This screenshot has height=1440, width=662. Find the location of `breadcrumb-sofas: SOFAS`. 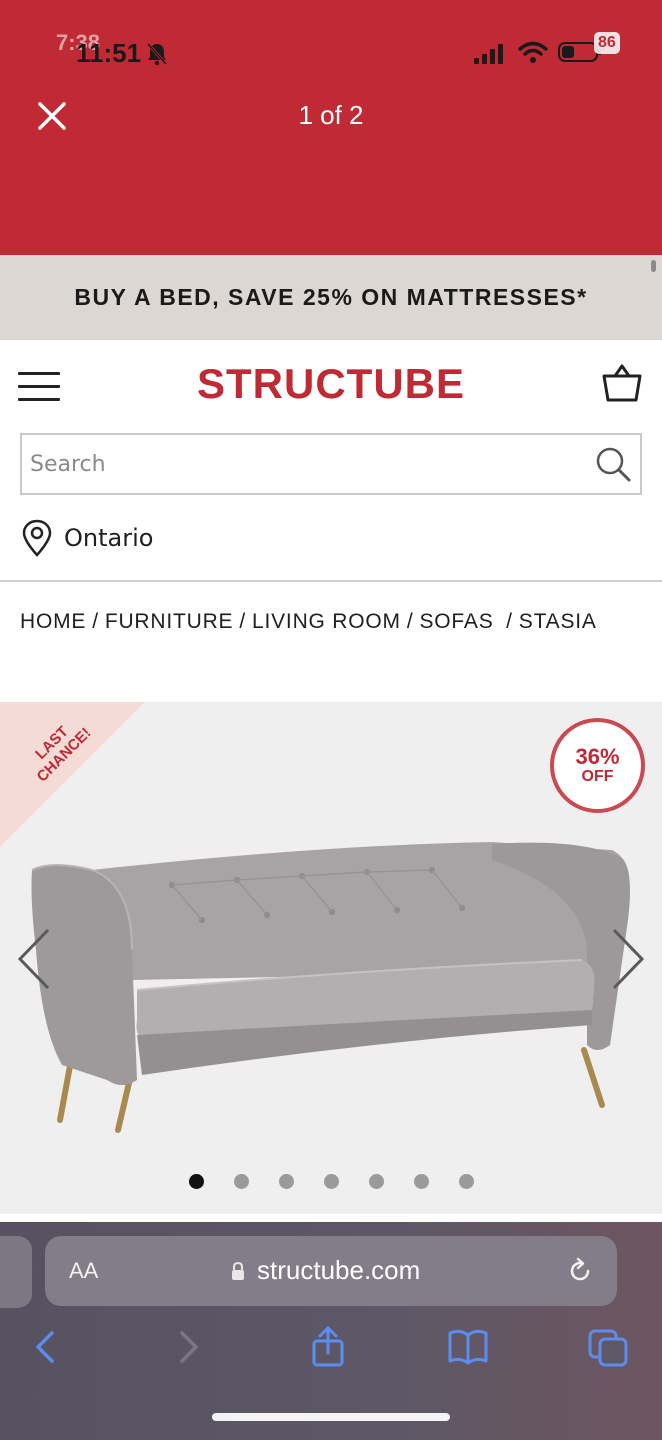

breadcrumb-sofas: SOFAS is located at coordinates (456, 621).